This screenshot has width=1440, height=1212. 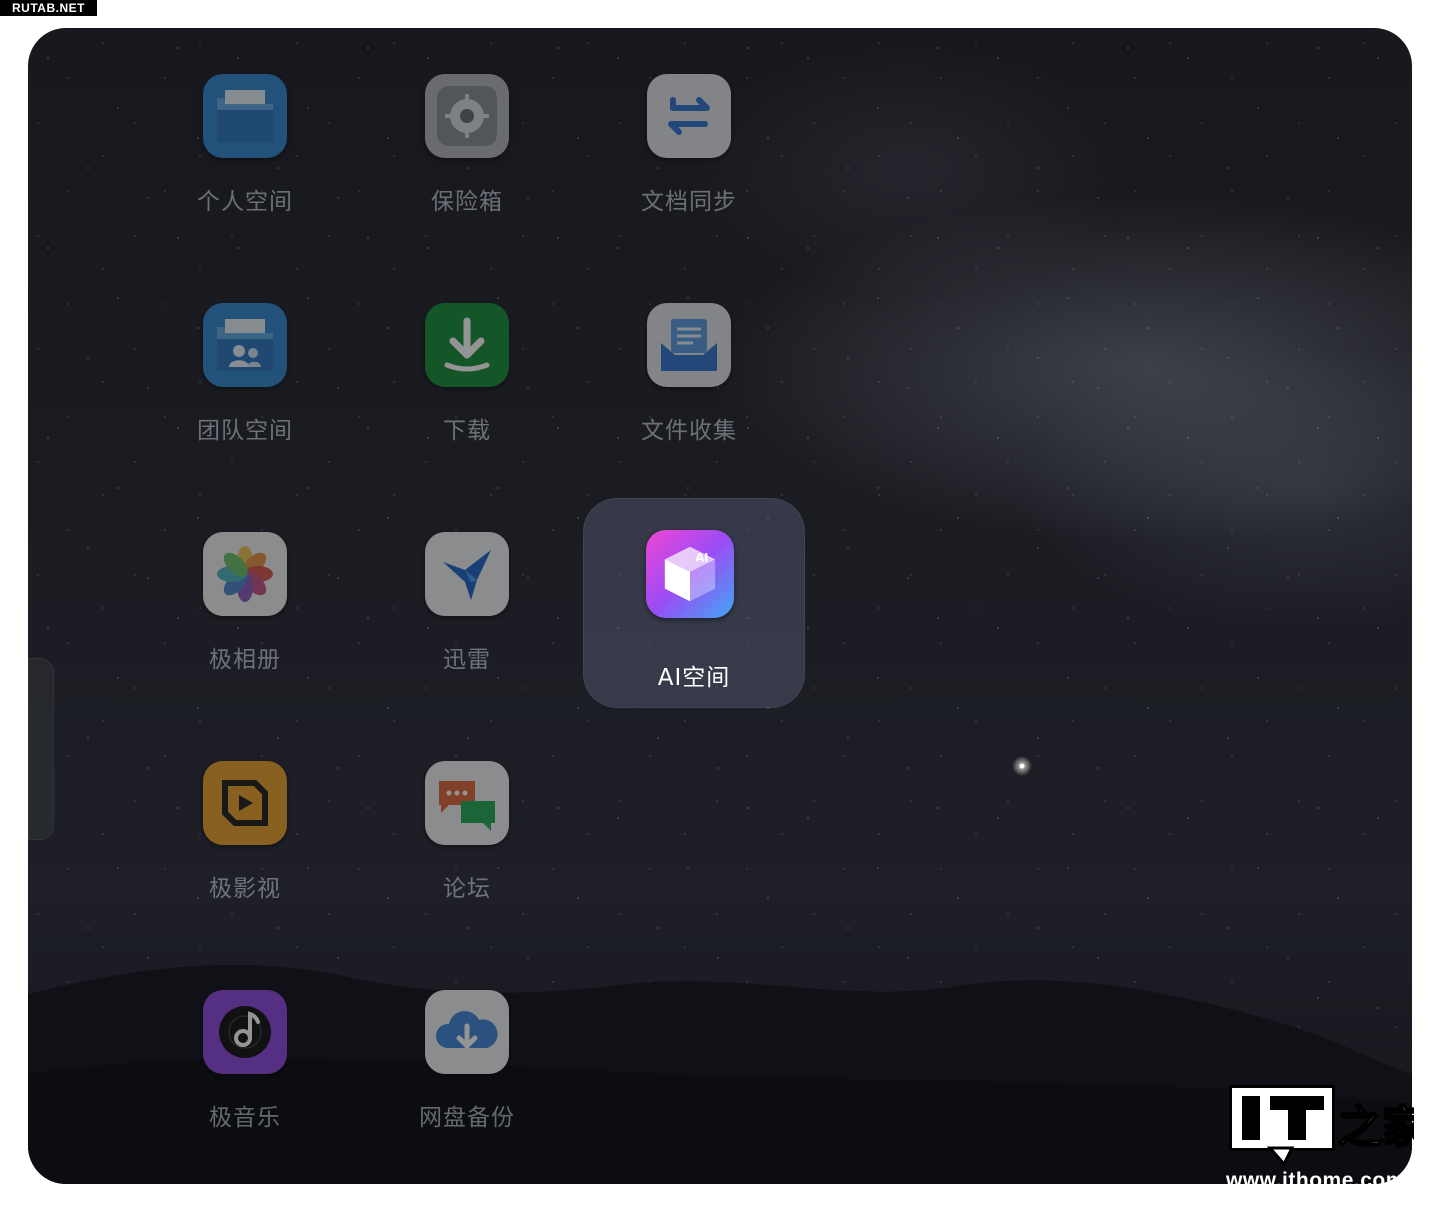 What do you see at coordinates (41, 749) in the screenshot?
I see `side-drawer-handle` at bounding box center [41, 749].